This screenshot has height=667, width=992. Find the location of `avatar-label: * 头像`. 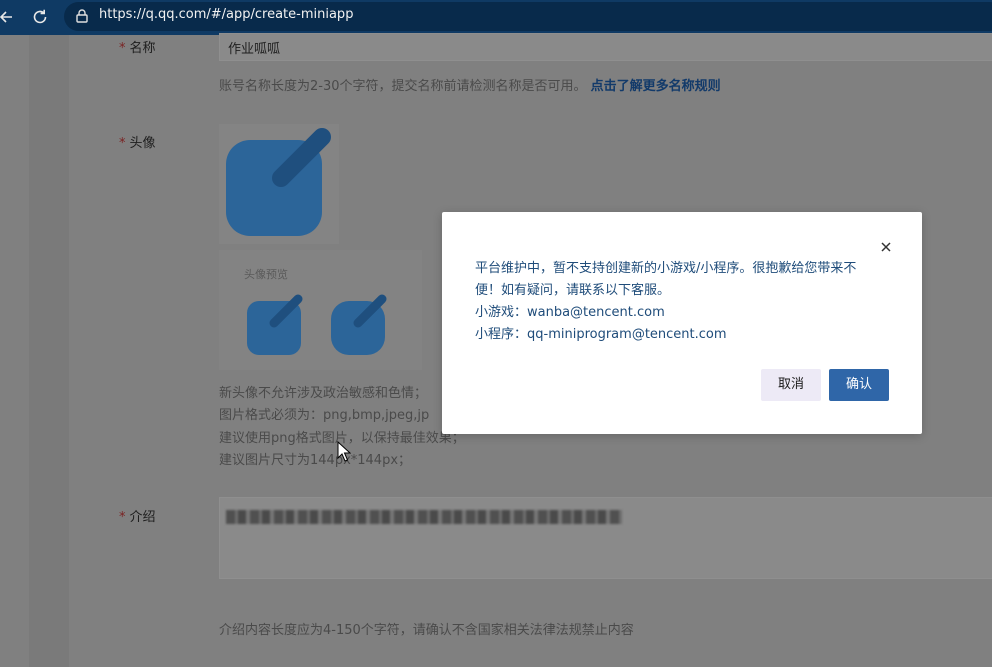

avatar-label: * 头像 is located at coordinates (137, 143).